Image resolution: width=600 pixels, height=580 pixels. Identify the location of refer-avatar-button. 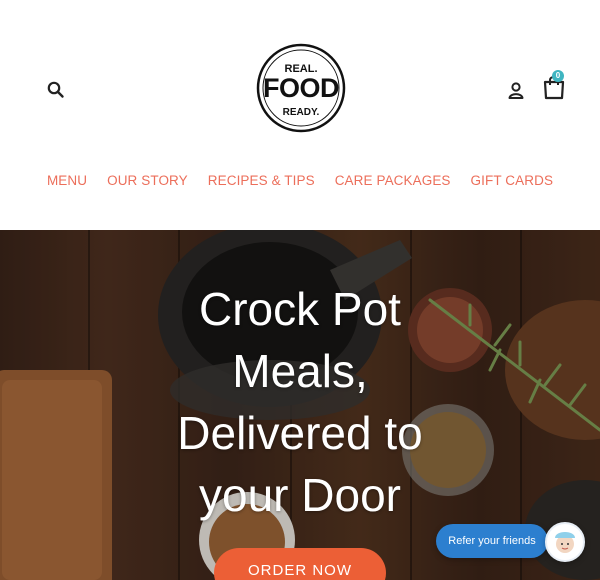
(565, 542).